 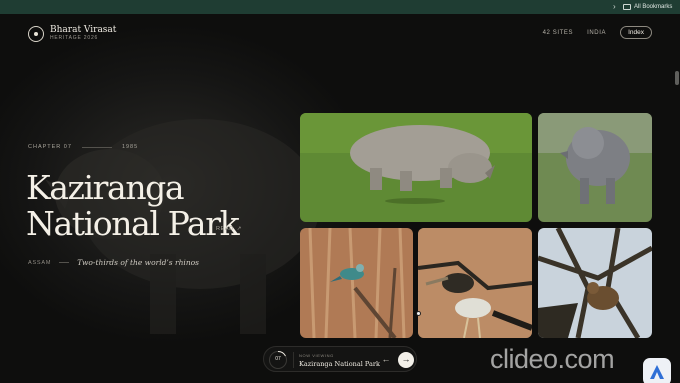 I want to click on now-viewing-divider, so click(x=293, y=360).